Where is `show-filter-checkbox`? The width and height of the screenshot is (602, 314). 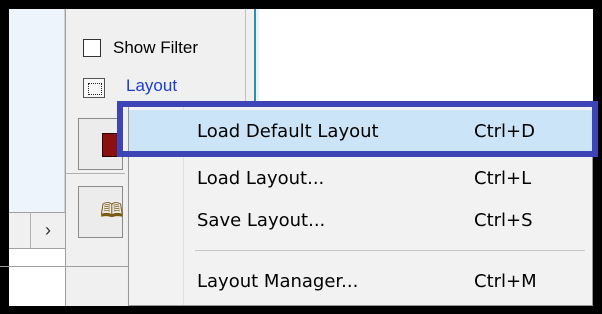 show-filter-checkbox is located at coordinates (92, 48).